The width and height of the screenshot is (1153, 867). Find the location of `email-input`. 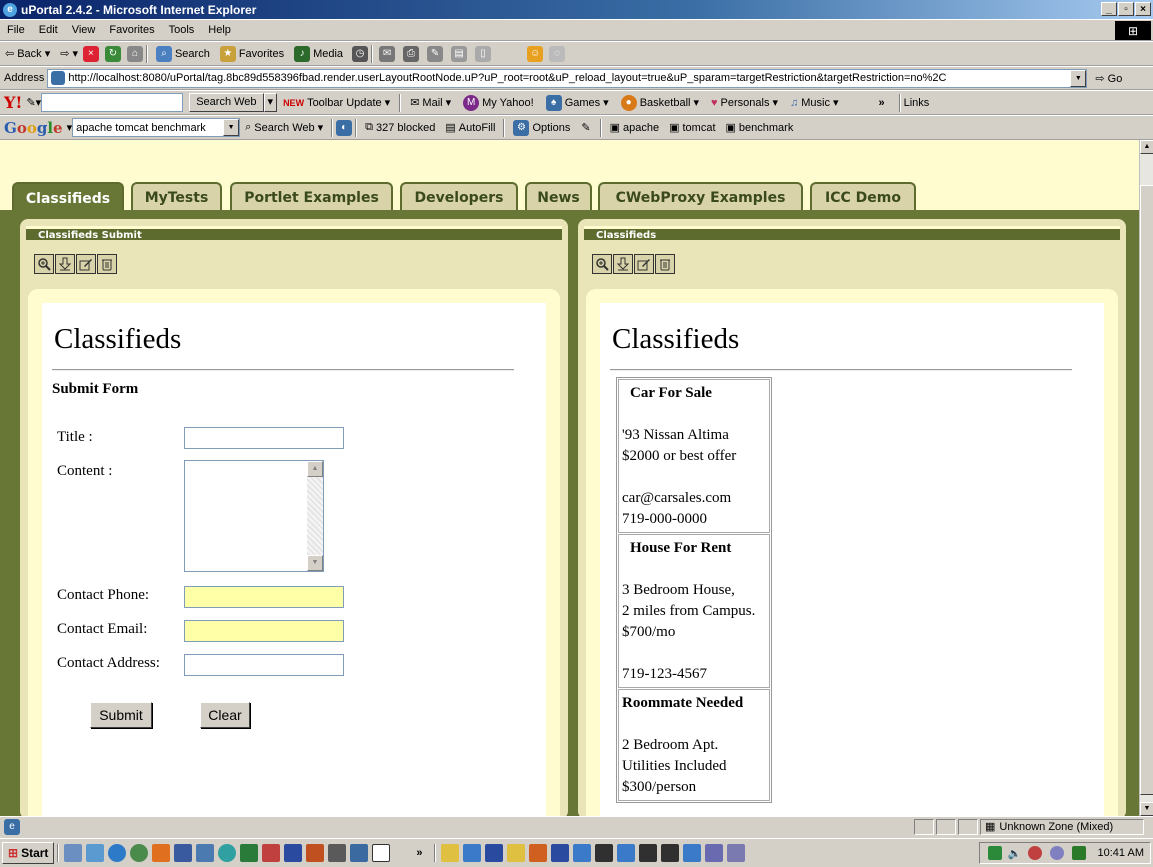

email-input is located at coordinates (264, 631).